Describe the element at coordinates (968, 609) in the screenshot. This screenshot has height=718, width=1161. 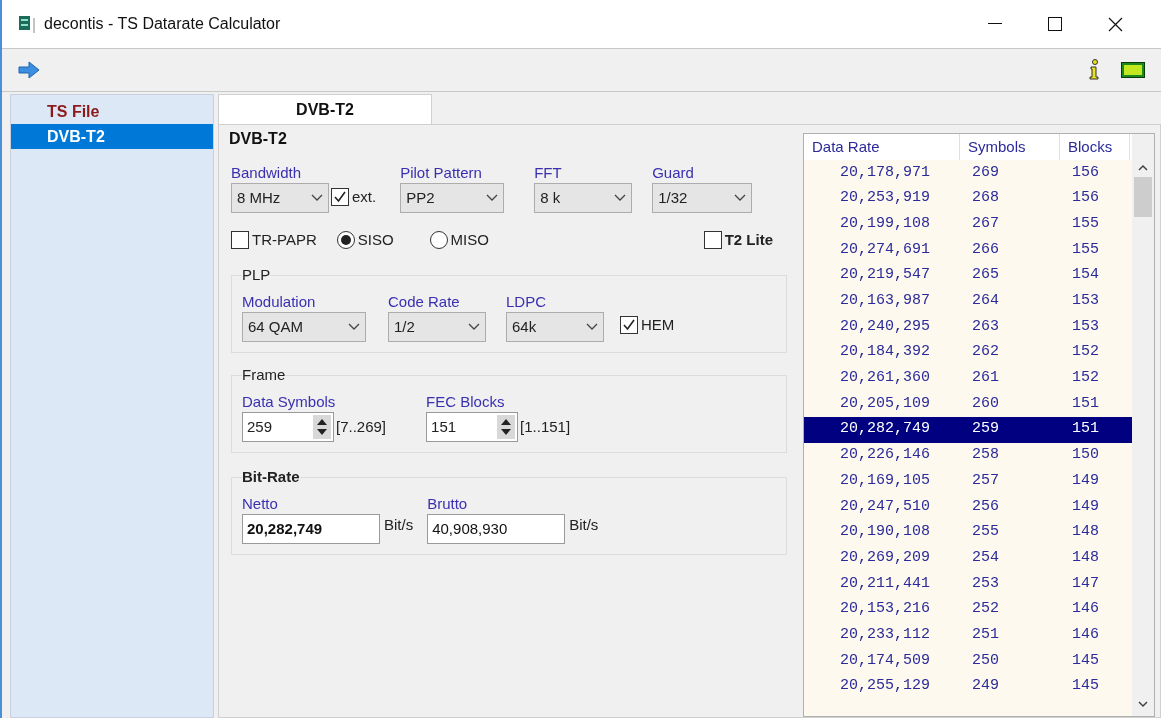
I see `table-row: 20,153,216 252 146` at that location.